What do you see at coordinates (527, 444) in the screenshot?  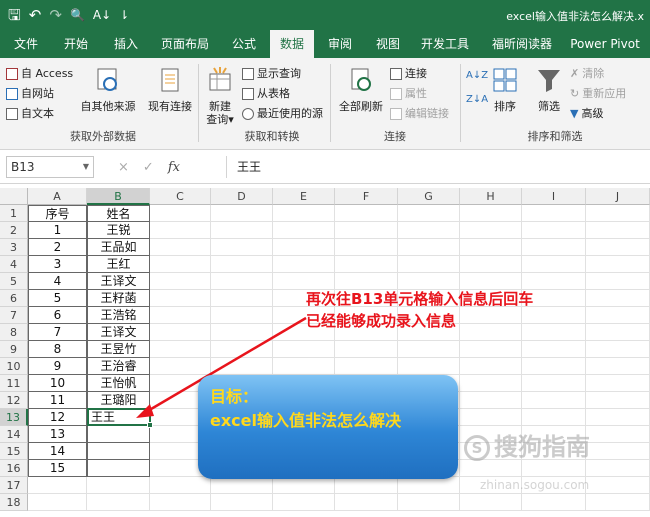 I see `watermark: S 搜狗指南` at bounding box center [527, 444].